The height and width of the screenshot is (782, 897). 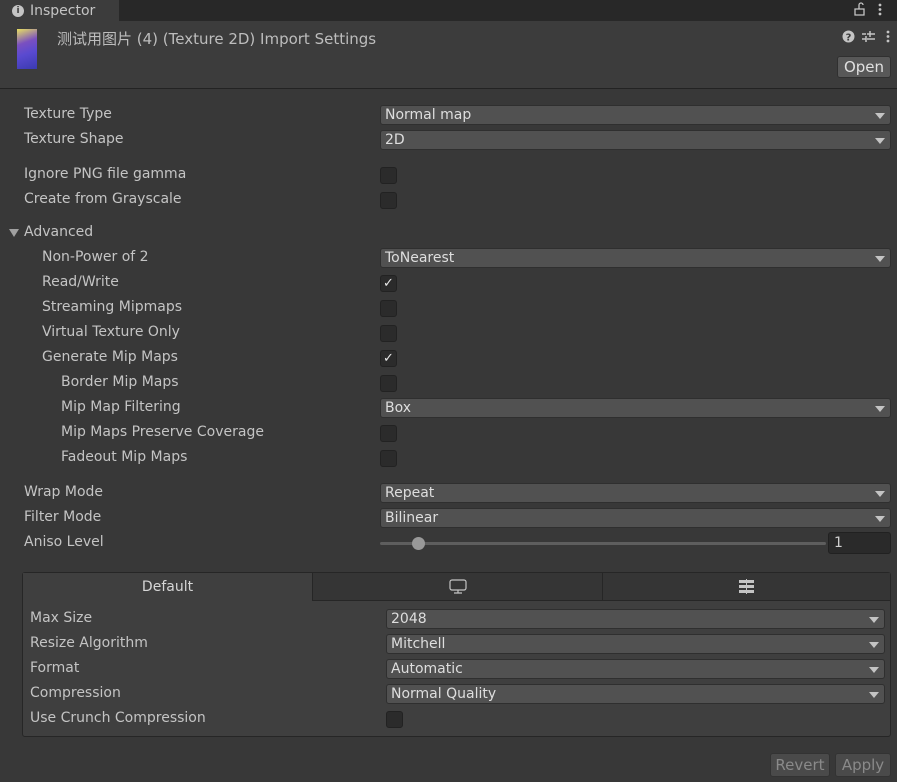 What do you see at coordinates (388, 333) in the screenshot?
I see `virtual-texture-only-checkbox` at bounding box center [388, 333].